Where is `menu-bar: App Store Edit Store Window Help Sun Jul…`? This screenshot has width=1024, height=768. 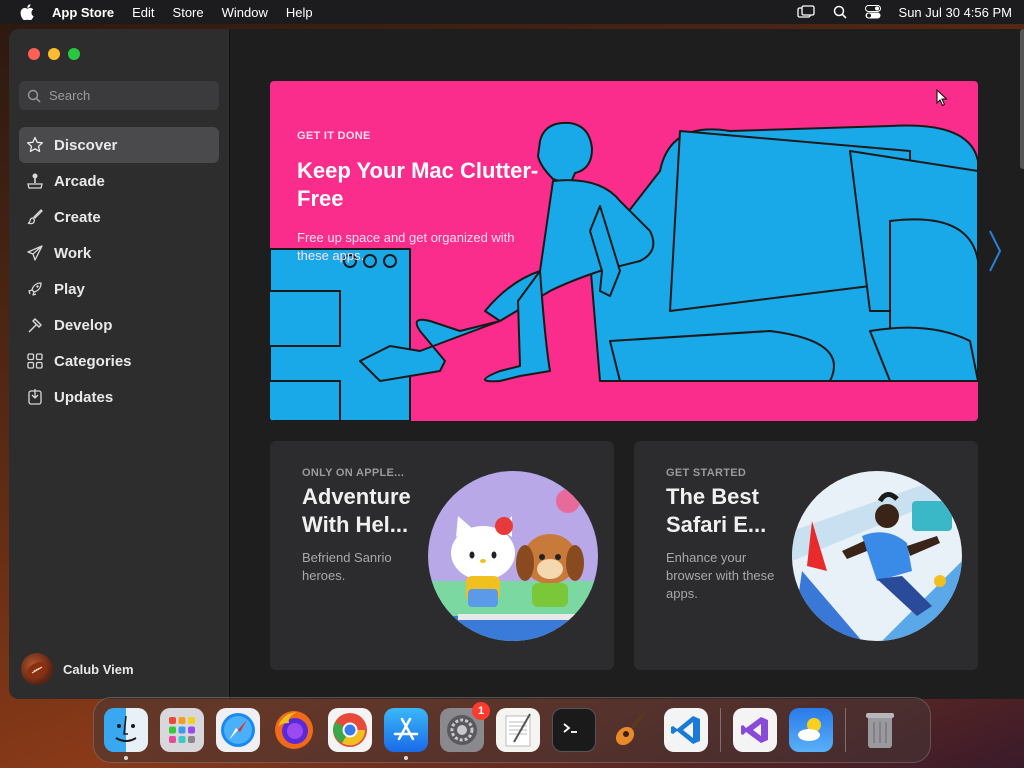
menu-bar: App Store Edit Store Window Help Sun Jul… is located at coordinates (512, 12).